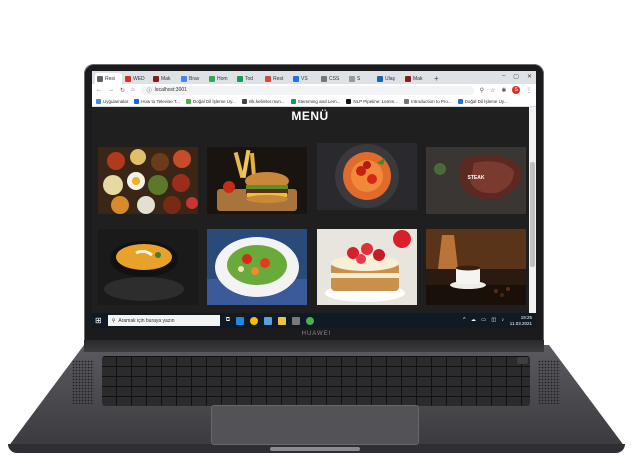 The width and height of the screenshot is (633, 467). Describe the element at coordinates (367, 267) in the screenshot. I see `menu-item-cake` at that location.